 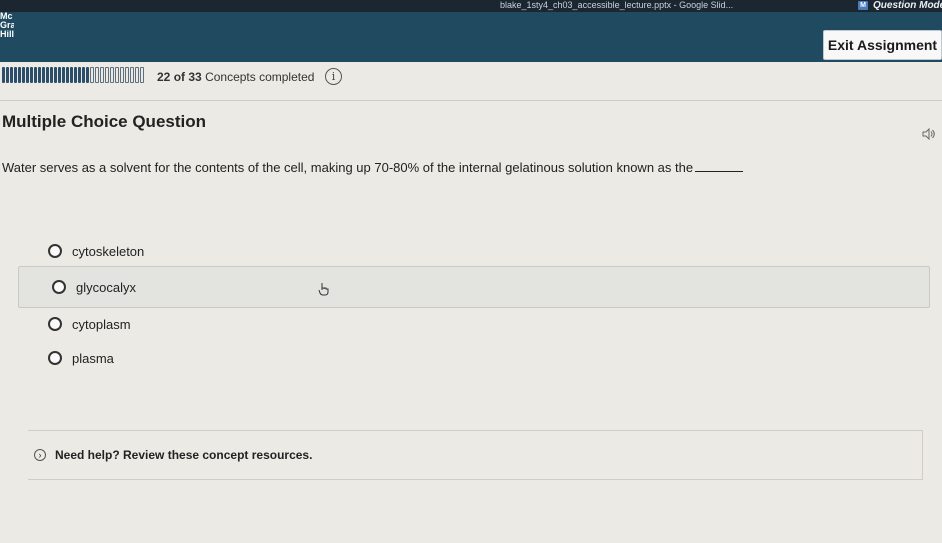 I want to click on option-cytoskeleton: cytoskeleton, so click(x=96, y=251).